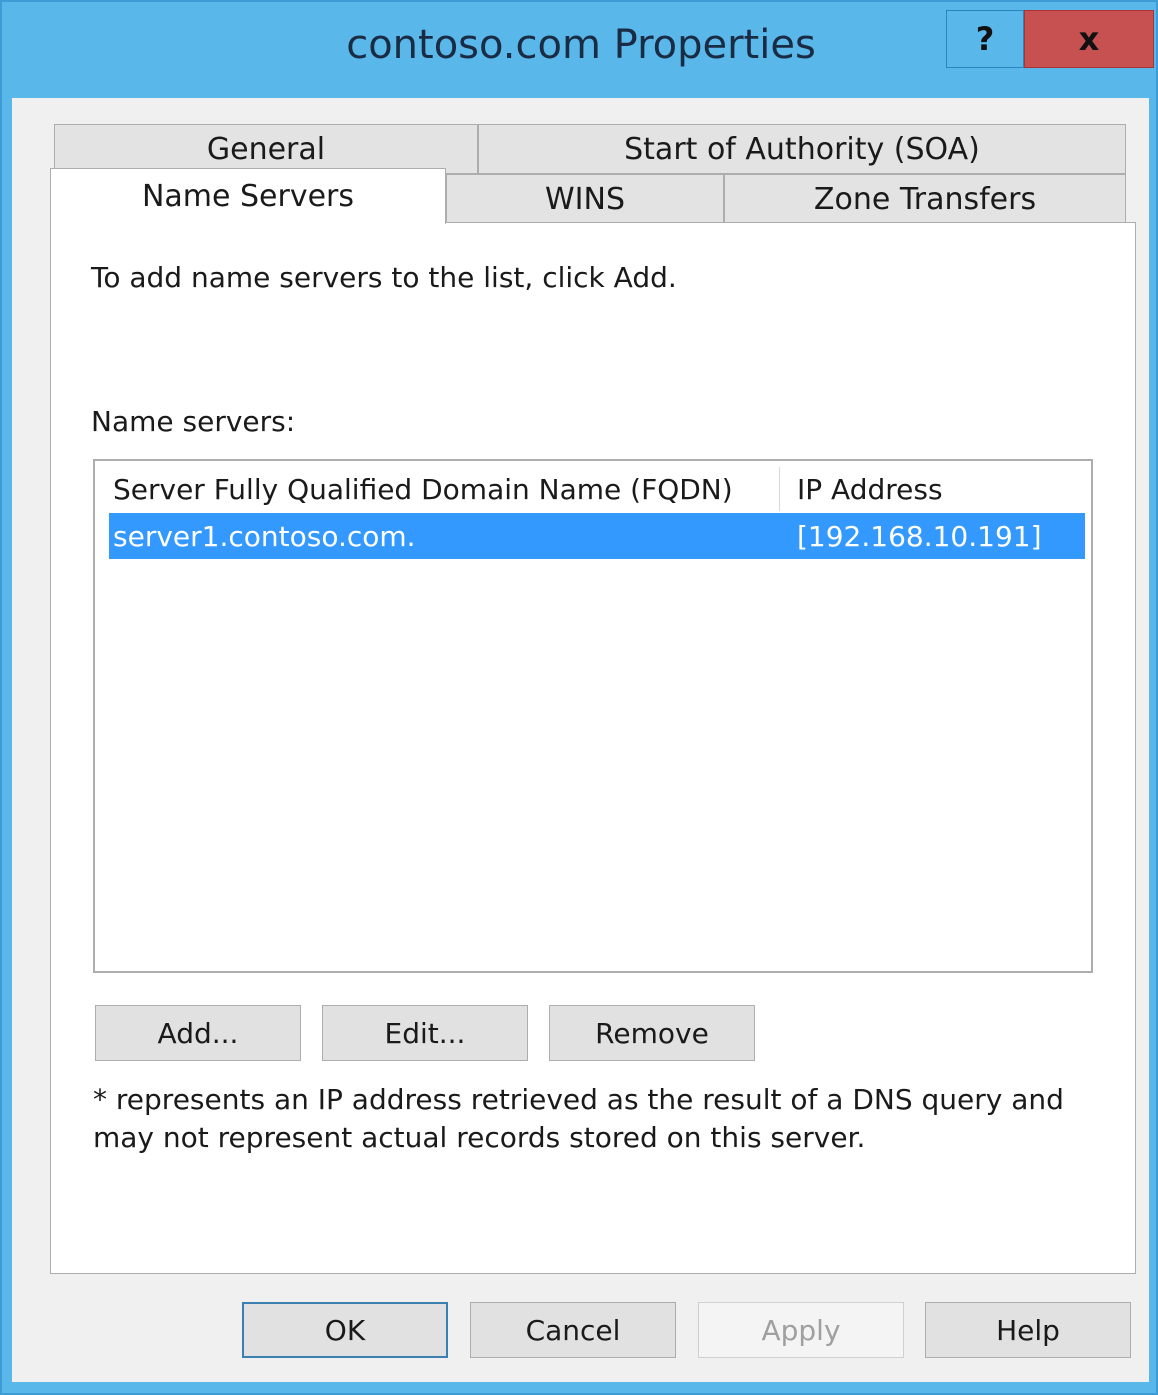  I want to click on fqdn-cell: server1.contoso.com., so click(264, 536).